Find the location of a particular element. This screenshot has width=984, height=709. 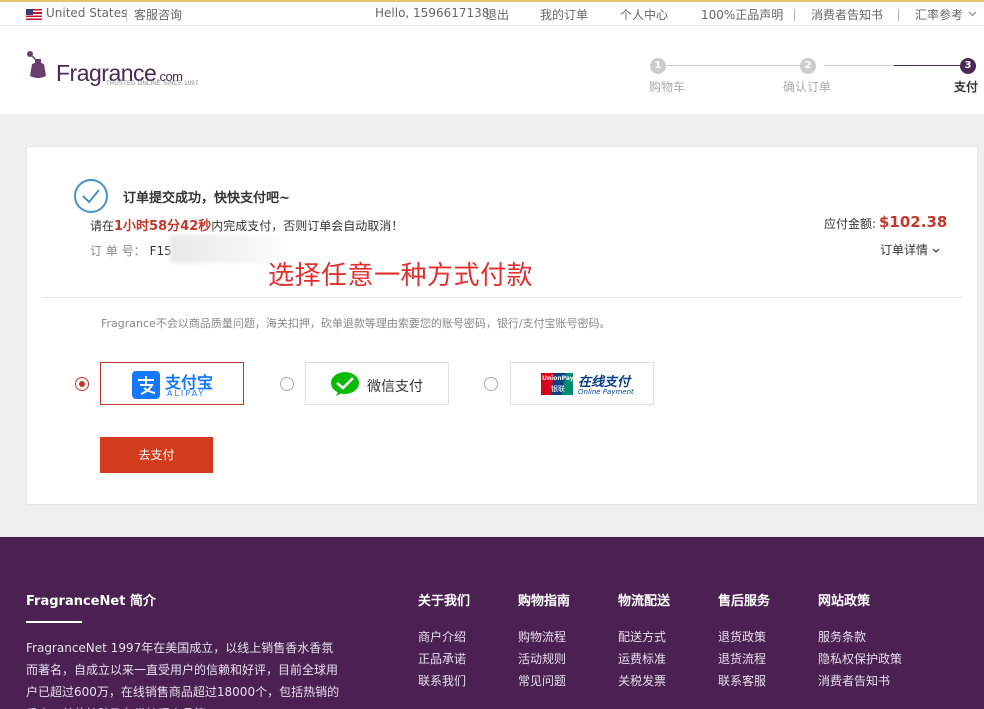

deadline-prefix: 请在 is located at coordinates (102, 226).